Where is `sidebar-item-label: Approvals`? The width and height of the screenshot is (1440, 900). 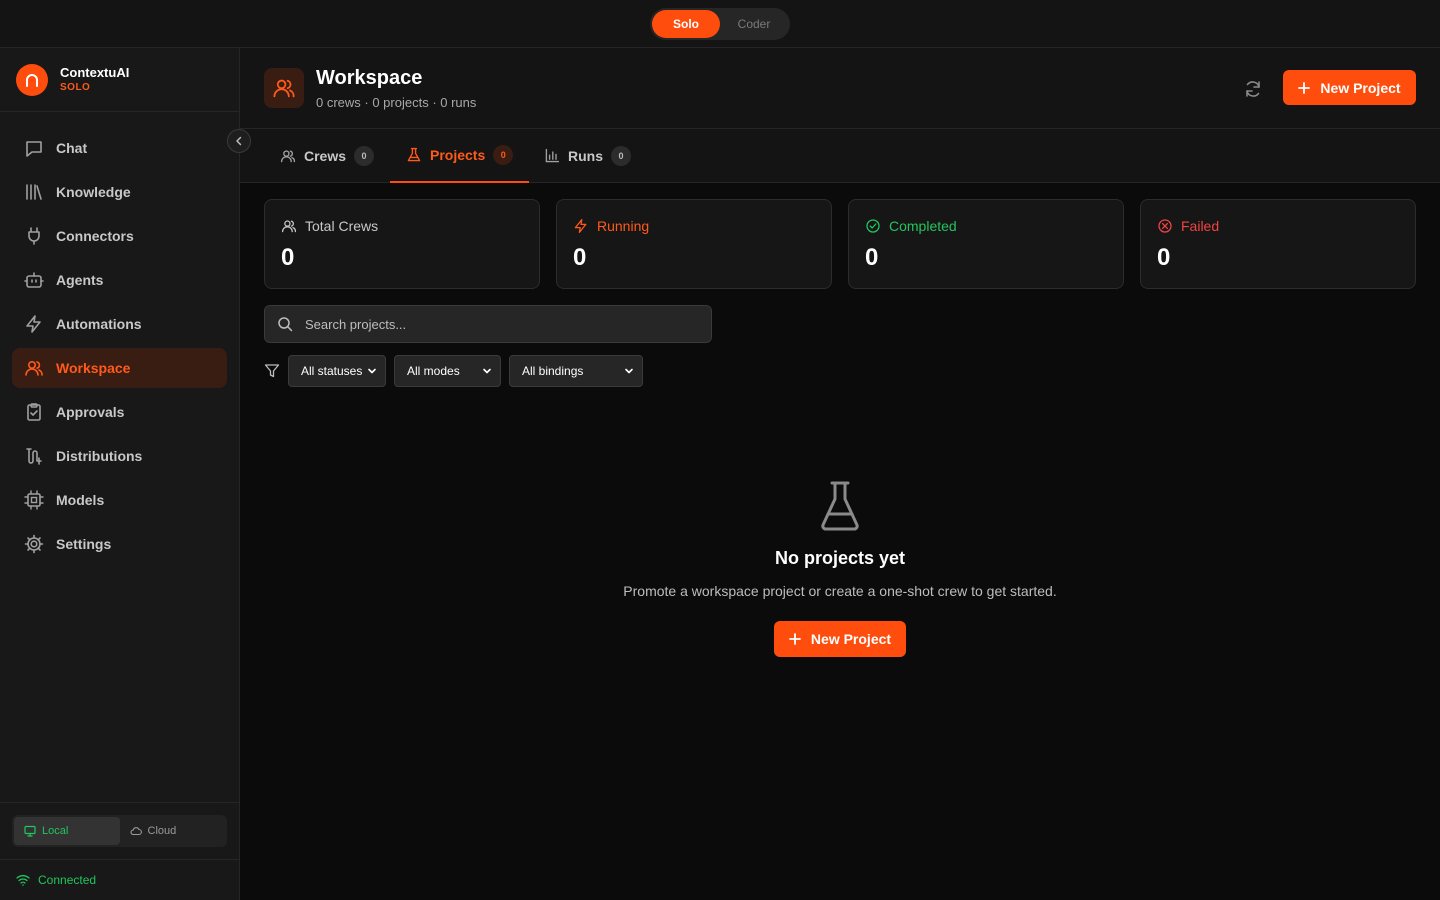 sidebar-item-label: Approvals is located at coordinates (90, 412).